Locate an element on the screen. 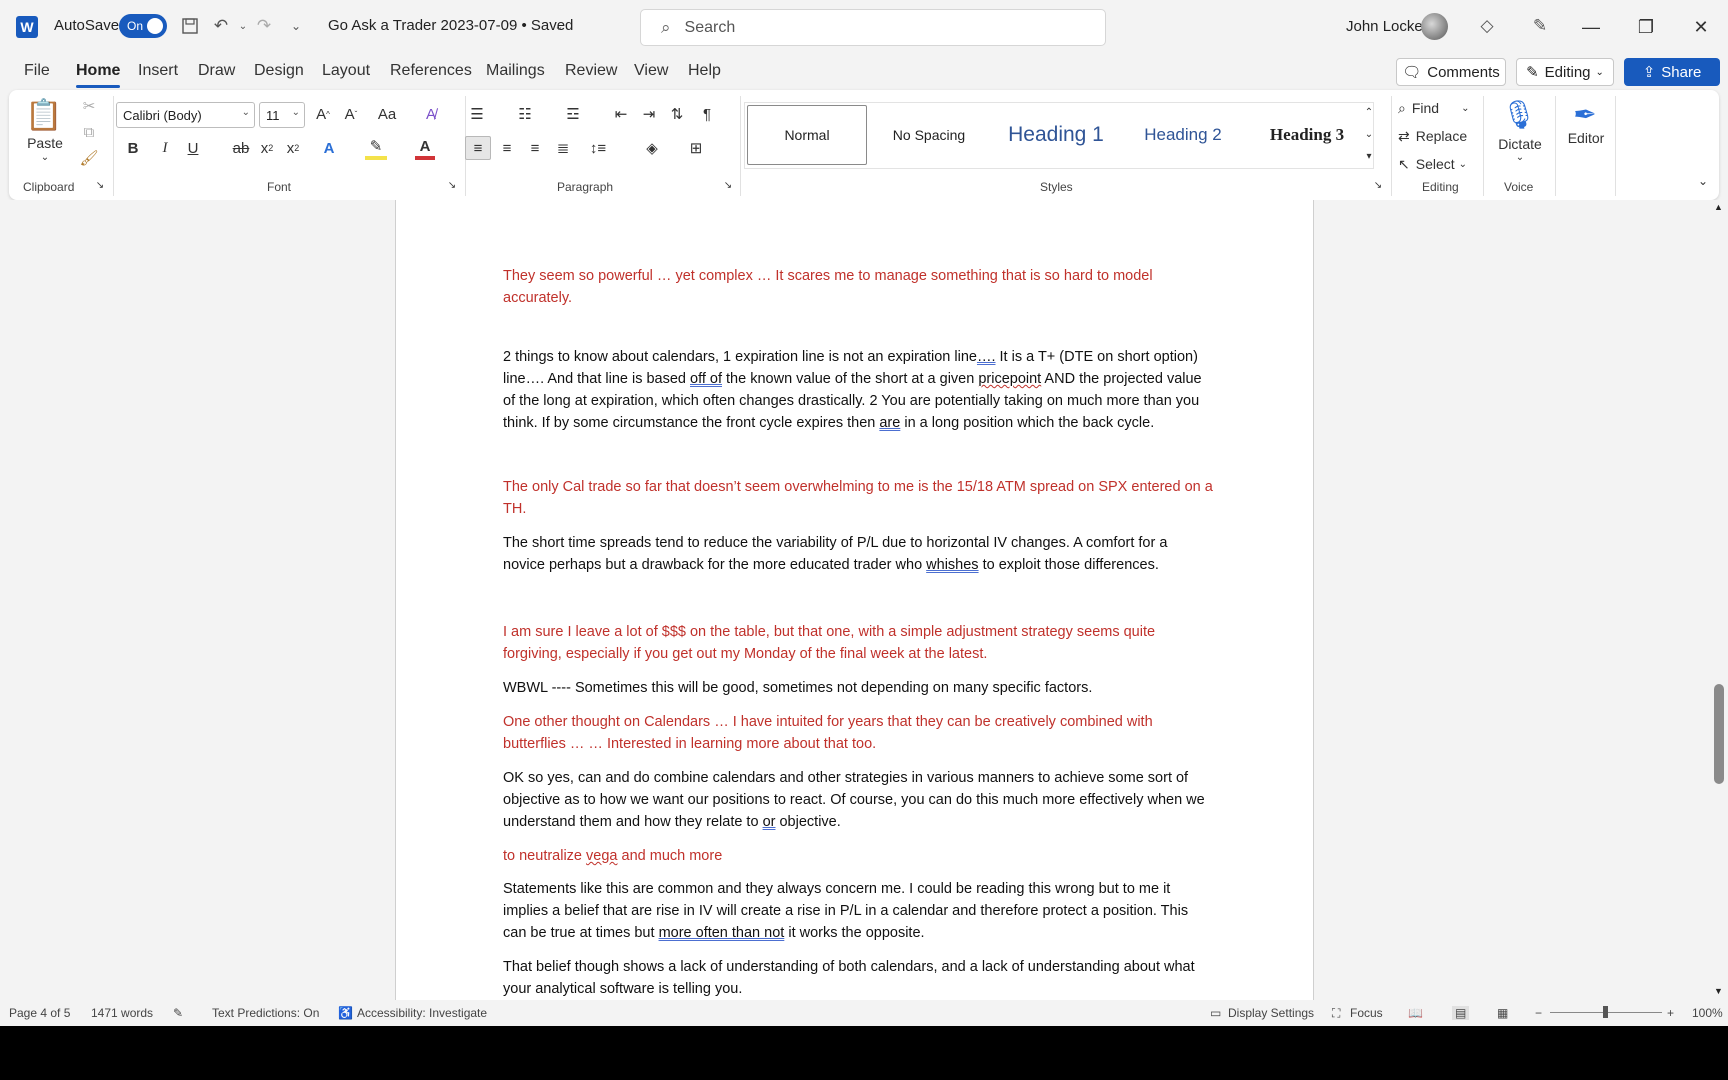 This screenshot has height=1080, width=1728. tab-review: Review is located at coordinates (591, 71).